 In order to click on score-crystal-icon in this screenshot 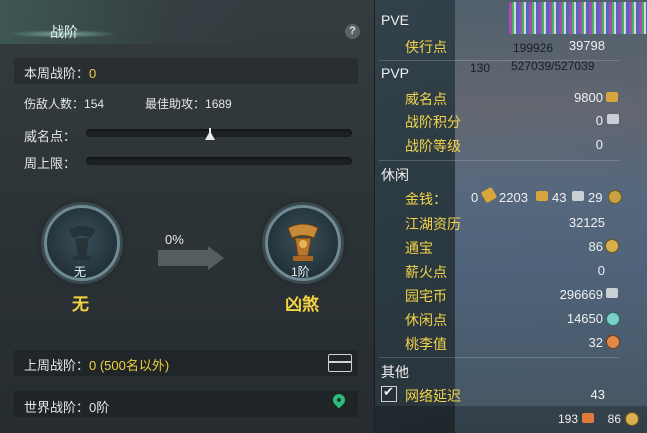, I will do `click(613, 119)`.